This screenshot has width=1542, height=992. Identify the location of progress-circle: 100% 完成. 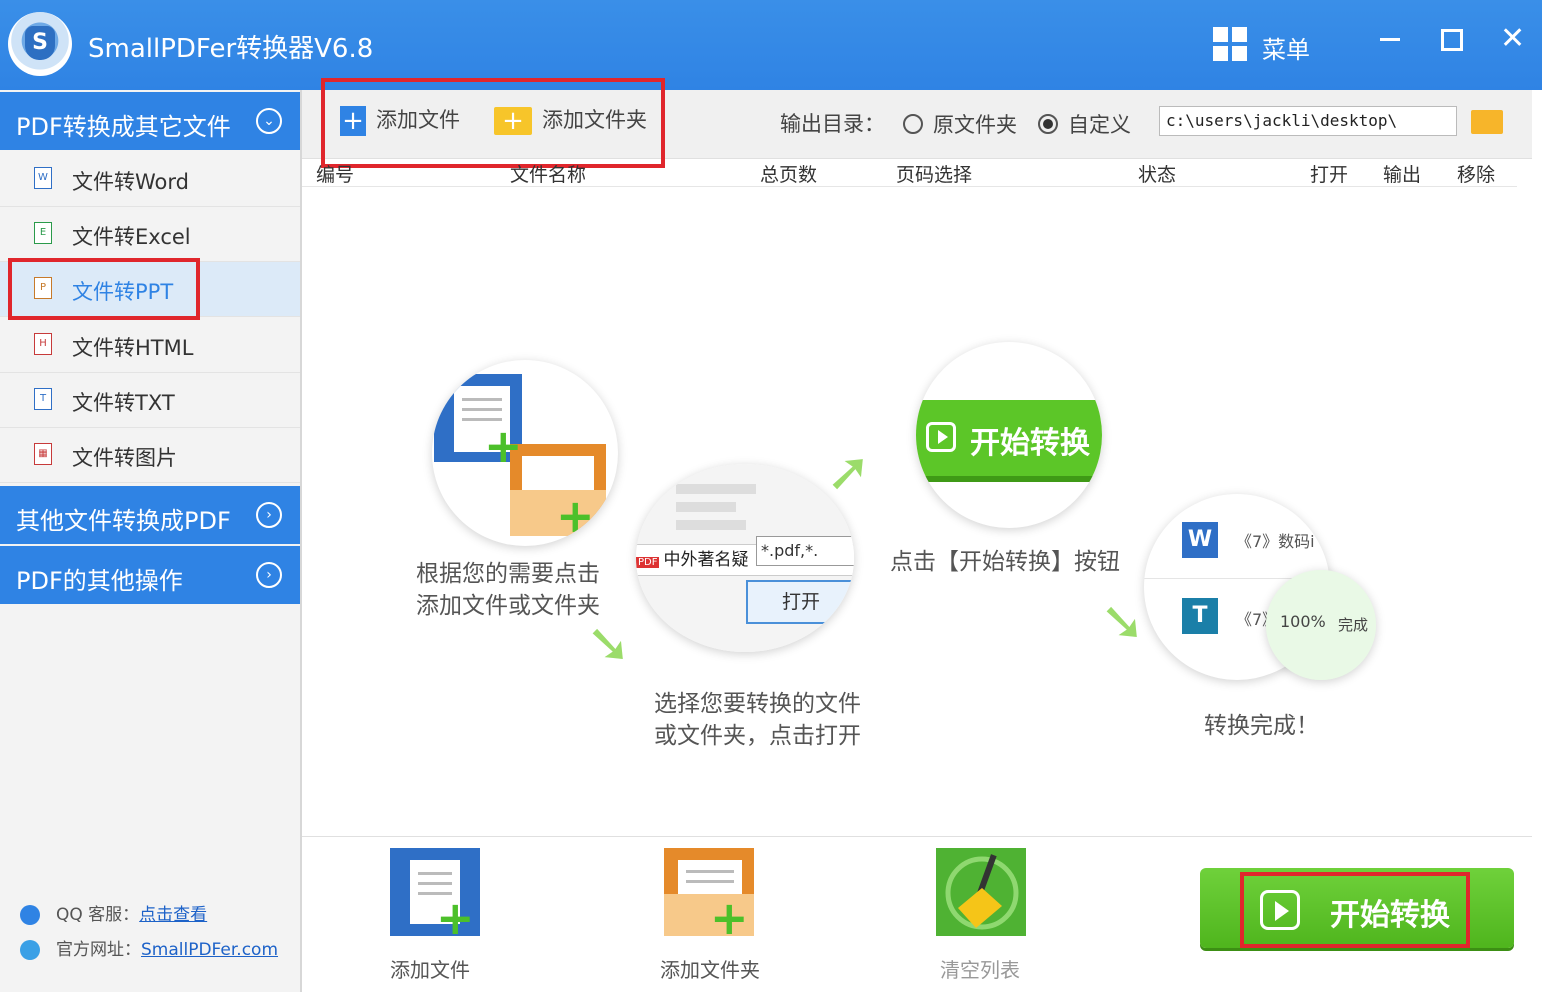
(1321, 625).